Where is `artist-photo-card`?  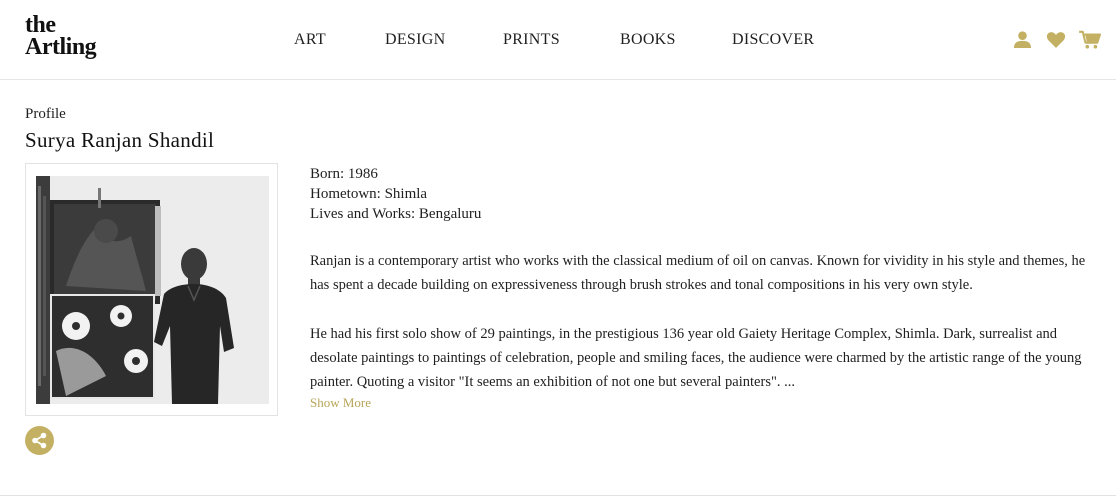 artist-photo-card is located at coordinates (151, 289).